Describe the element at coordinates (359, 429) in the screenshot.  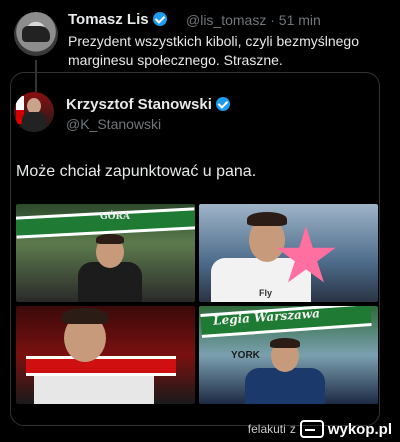
I see `wykop-brand: wykop.pl` at that location.